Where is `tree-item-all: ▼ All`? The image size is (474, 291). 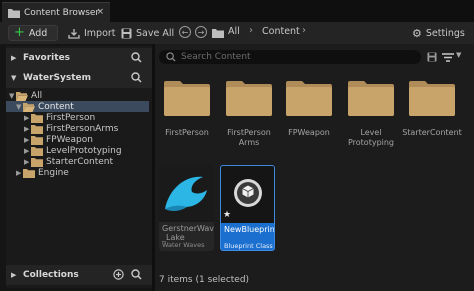
tree-item-all: ▼ All is located at coordinates (25, 96).